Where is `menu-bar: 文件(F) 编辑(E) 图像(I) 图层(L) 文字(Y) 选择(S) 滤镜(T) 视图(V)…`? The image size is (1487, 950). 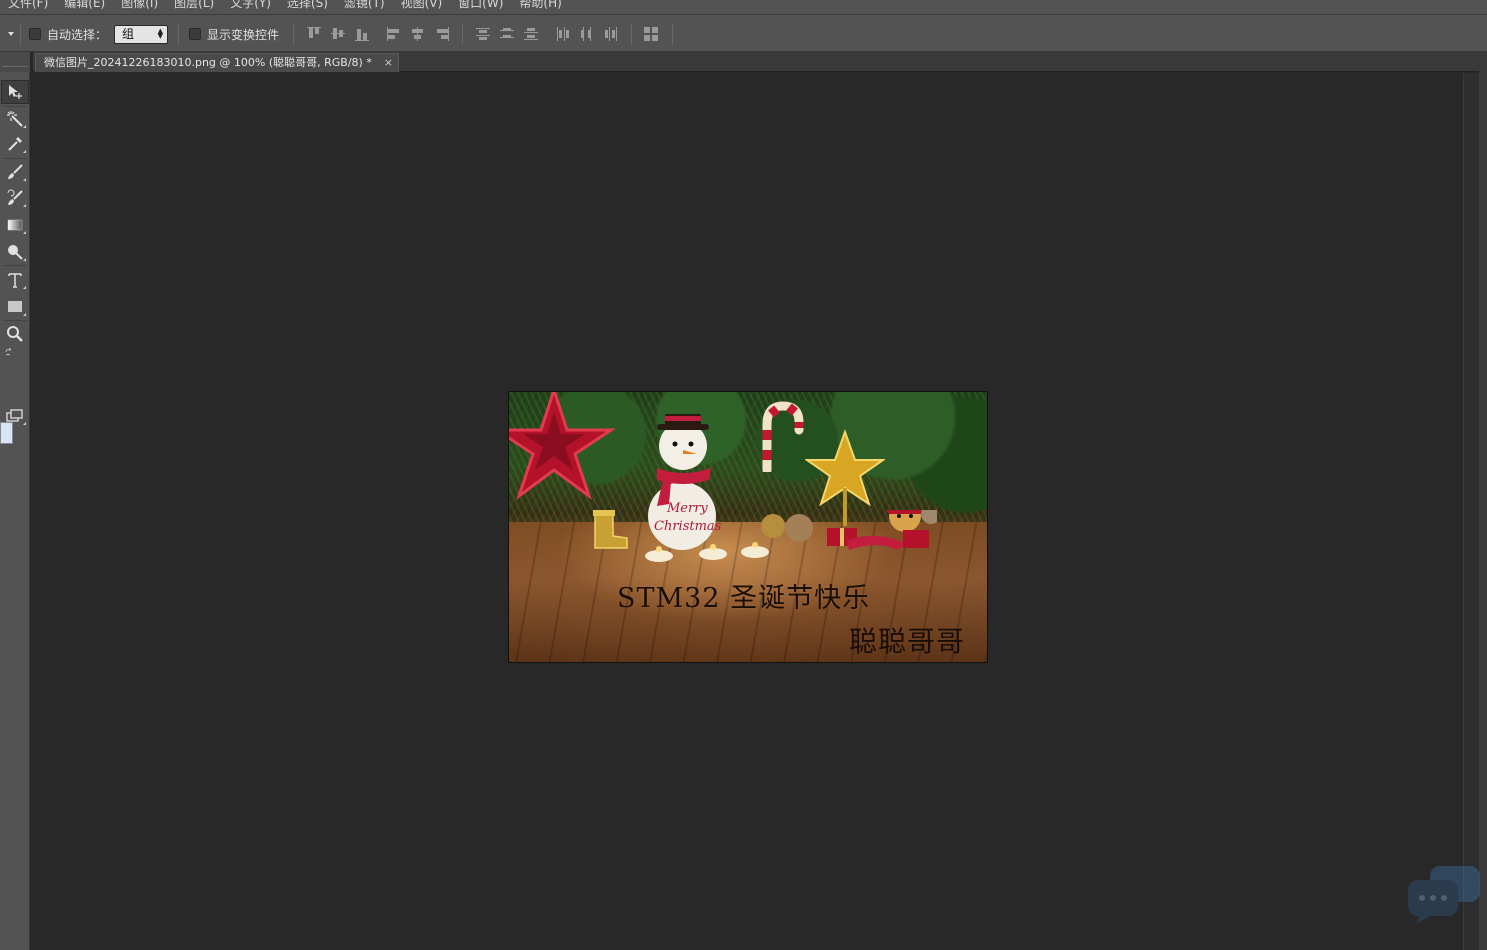 menu-bar: 文件(F) 编辑(E) 图像(I) 图层(L) 文字(Y) 选择(S) 滤镜(T) 视图(V)… is located at coordinates (743, 7).